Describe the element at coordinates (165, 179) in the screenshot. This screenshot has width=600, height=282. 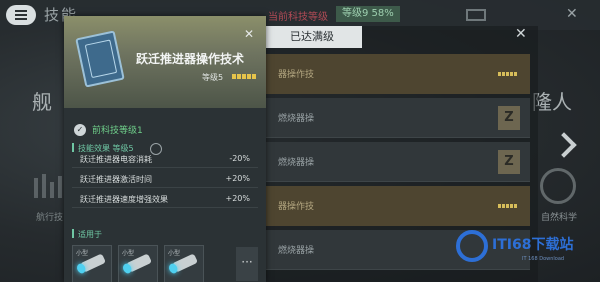
I see `effect-row: 跃迁推进器激活时间 +20%` at that location.